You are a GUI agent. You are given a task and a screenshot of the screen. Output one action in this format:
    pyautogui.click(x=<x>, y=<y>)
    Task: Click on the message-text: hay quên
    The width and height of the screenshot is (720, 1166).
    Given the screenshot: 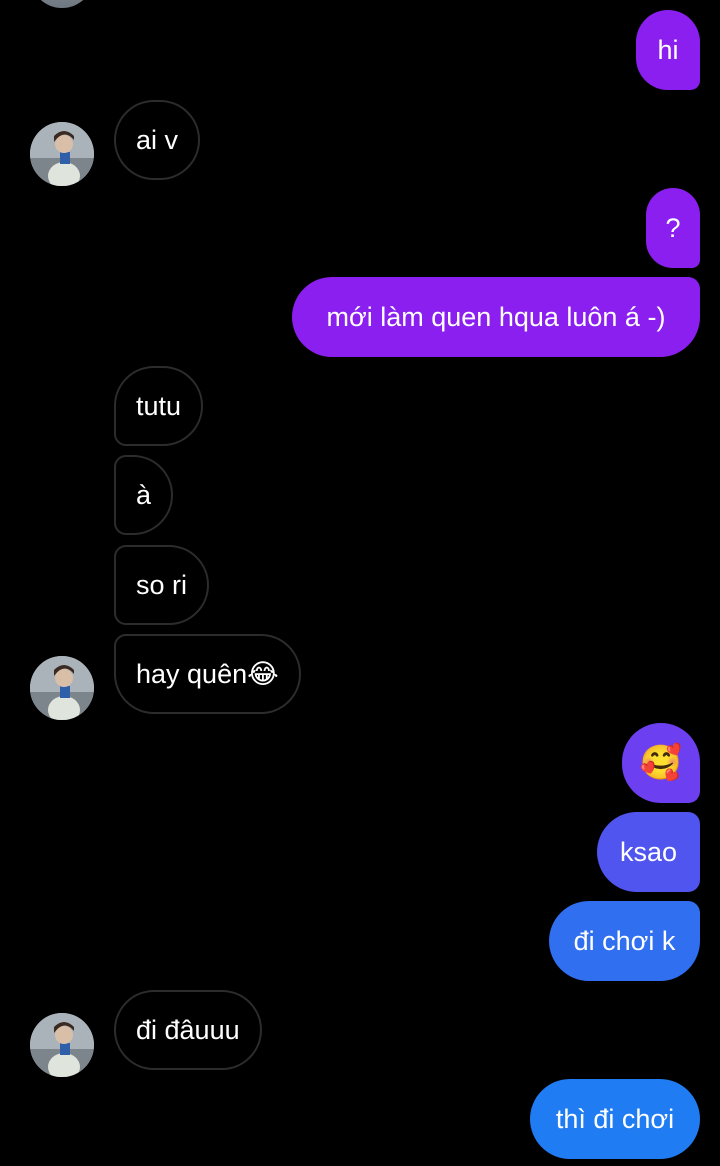 What is the action you would take?
    pyautogui.click(x=192, y=673)
    